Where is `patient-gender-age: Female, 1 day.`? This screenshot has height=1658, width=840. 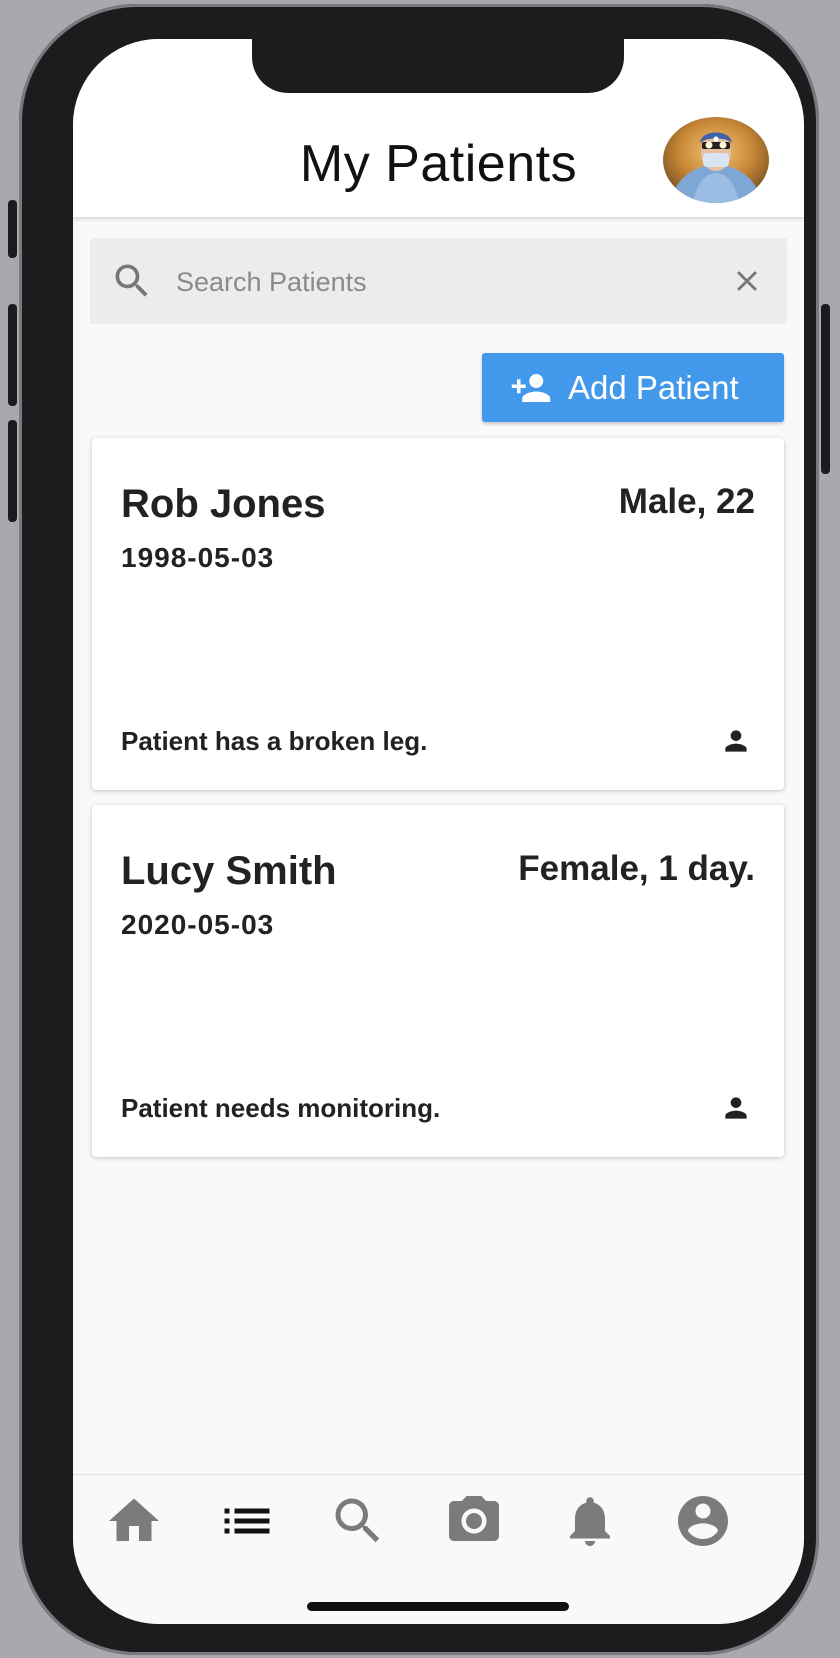 patient-gender-age: Female, 1 day. is located at coordinates (636, 868).